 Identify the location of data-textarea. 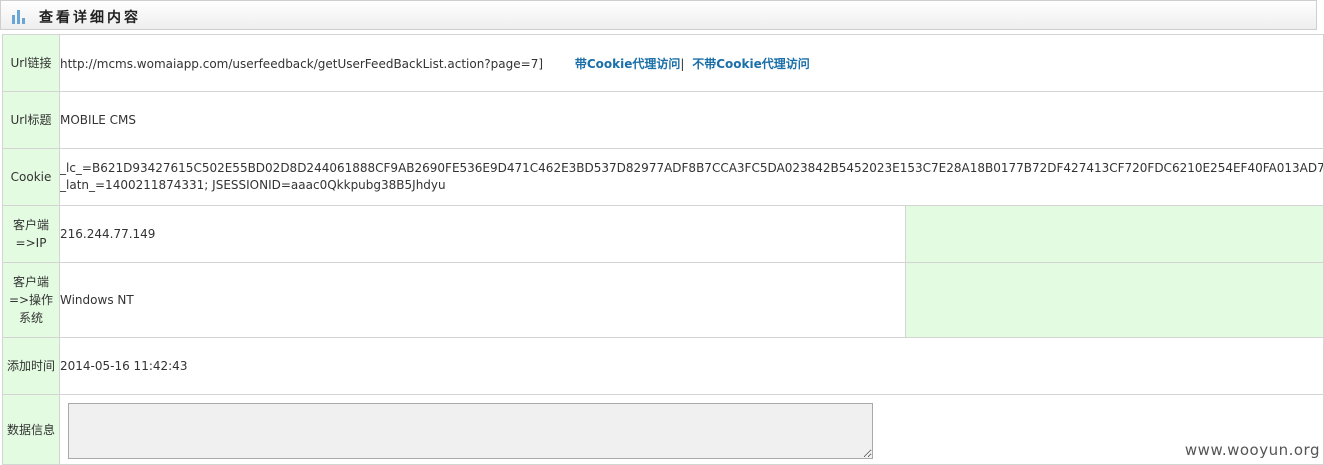
(470, 431).